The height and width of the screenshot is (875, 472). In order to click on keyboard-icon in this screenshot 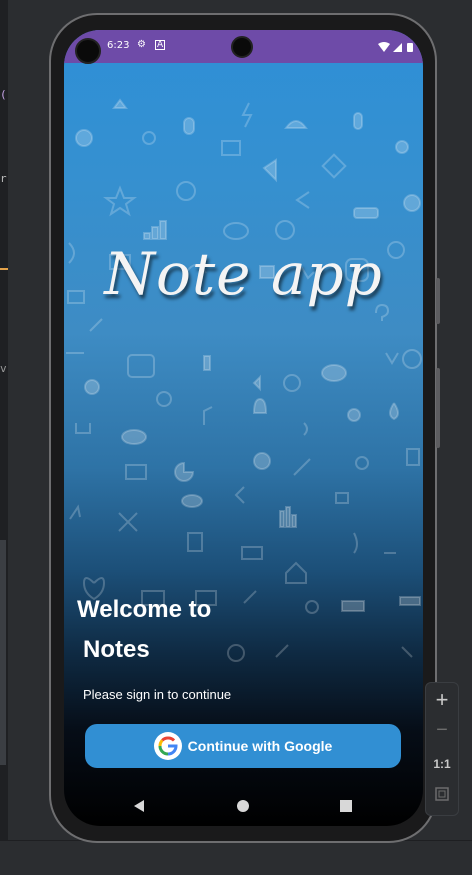, I will do `click(410, 601)`.